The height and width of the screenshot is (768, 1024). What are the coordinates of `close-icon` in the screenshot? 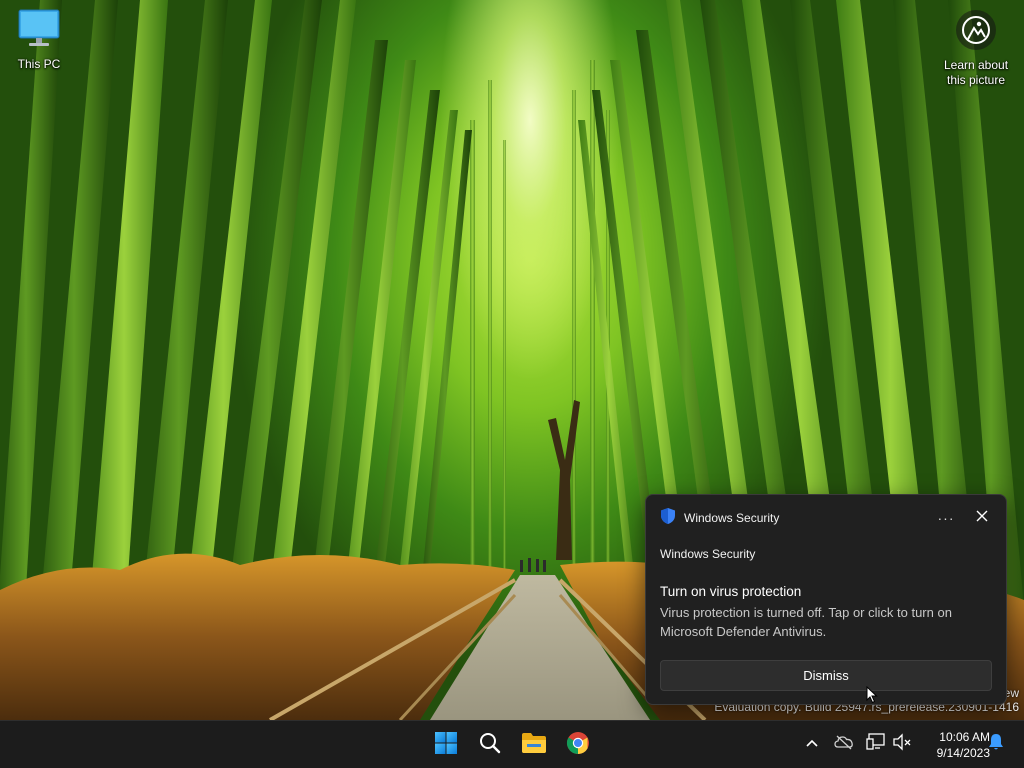 It's located at (982, 518).